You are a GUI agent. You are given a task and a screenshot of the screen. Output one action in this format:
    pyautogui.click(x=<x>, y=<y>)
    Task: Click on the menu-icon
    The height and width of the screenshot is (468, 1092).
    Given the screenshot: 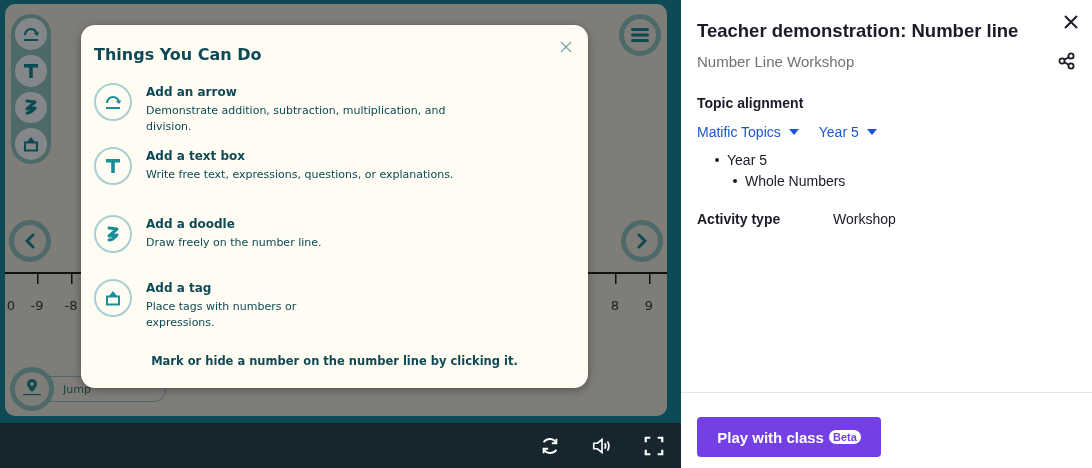 What is the action you would take?
    pyautogui.click(x=640, y=35)
    